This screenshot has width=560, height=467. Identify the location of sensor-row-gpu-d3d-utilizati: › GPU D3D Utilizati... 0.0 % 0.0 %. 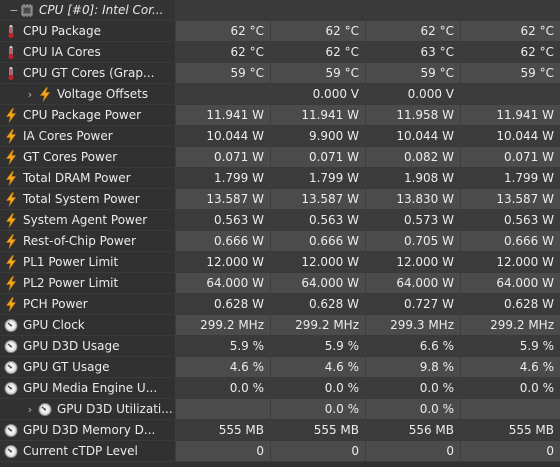
(280, 409).